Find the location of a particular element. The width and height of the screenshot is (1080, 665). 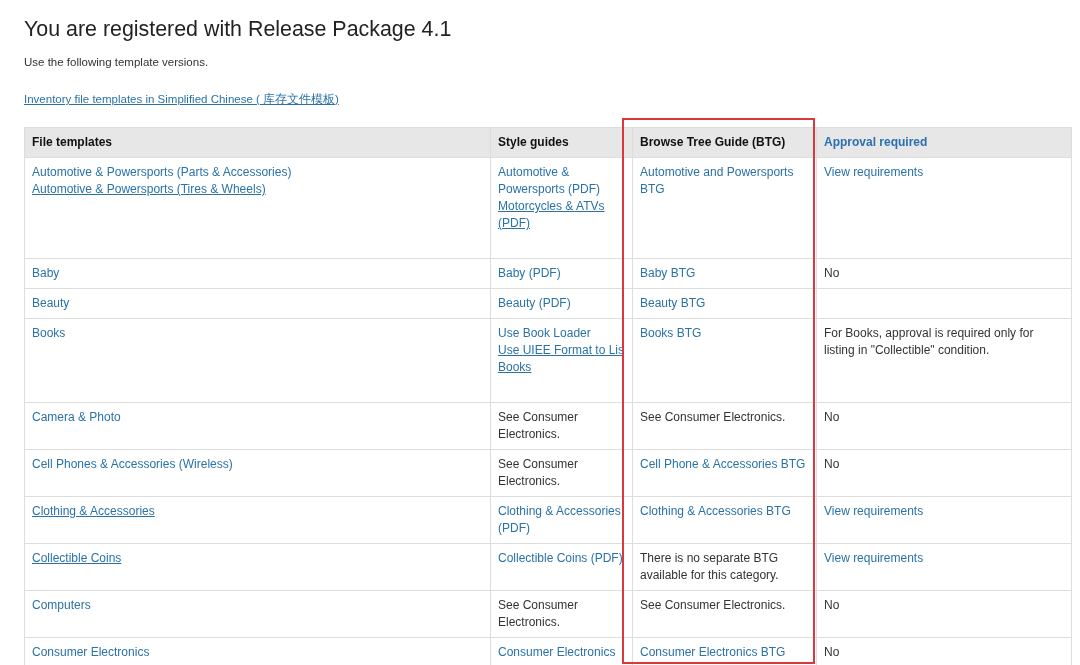

file-template-link: Books is located at coordinates (49, 333).